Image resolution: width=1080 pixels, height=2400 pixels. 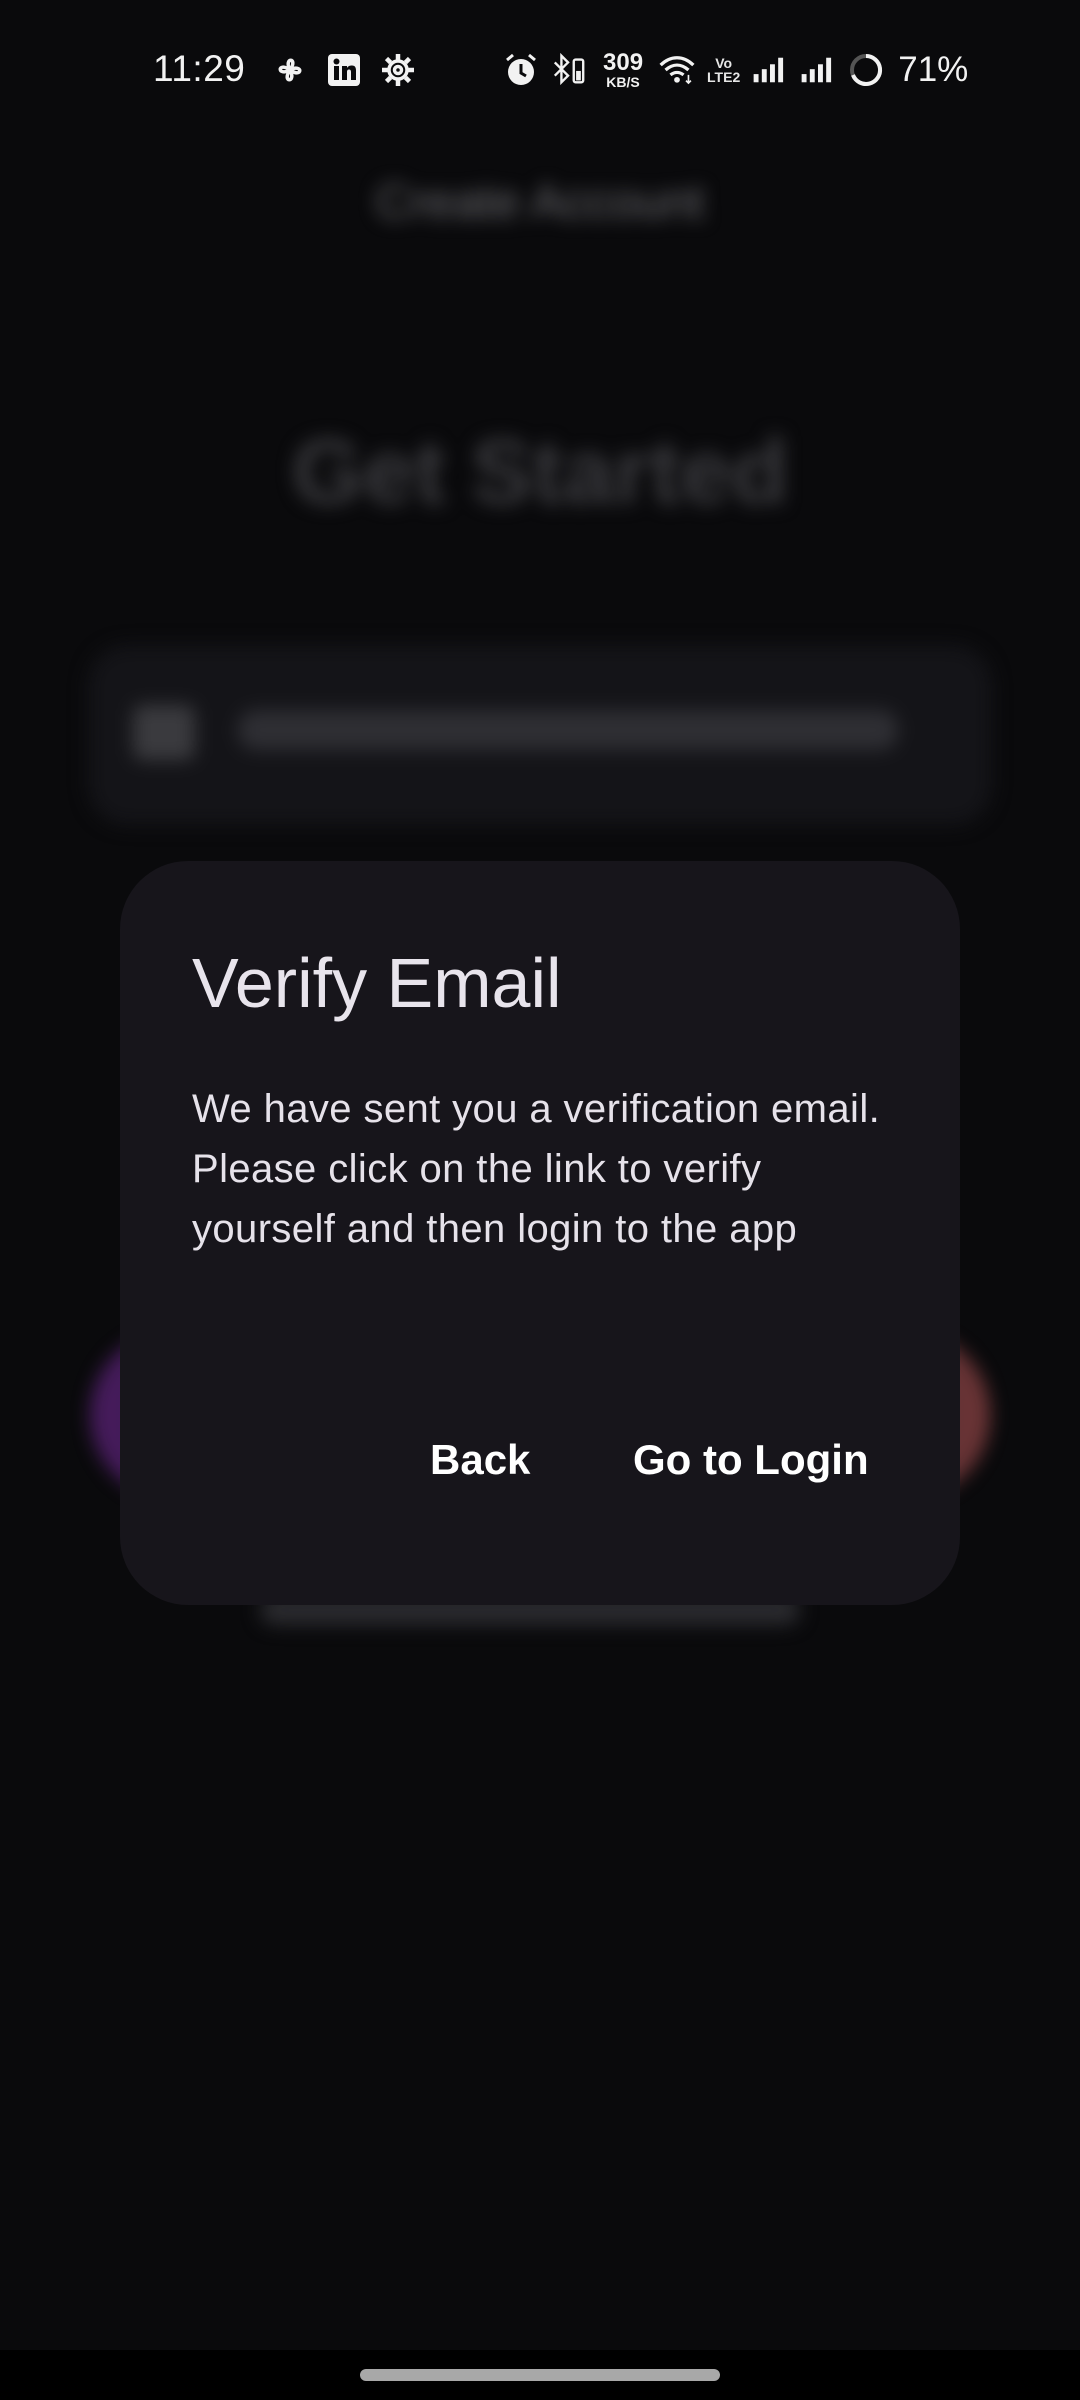 I want to click on email-field-value, so click(x=568, y=730).